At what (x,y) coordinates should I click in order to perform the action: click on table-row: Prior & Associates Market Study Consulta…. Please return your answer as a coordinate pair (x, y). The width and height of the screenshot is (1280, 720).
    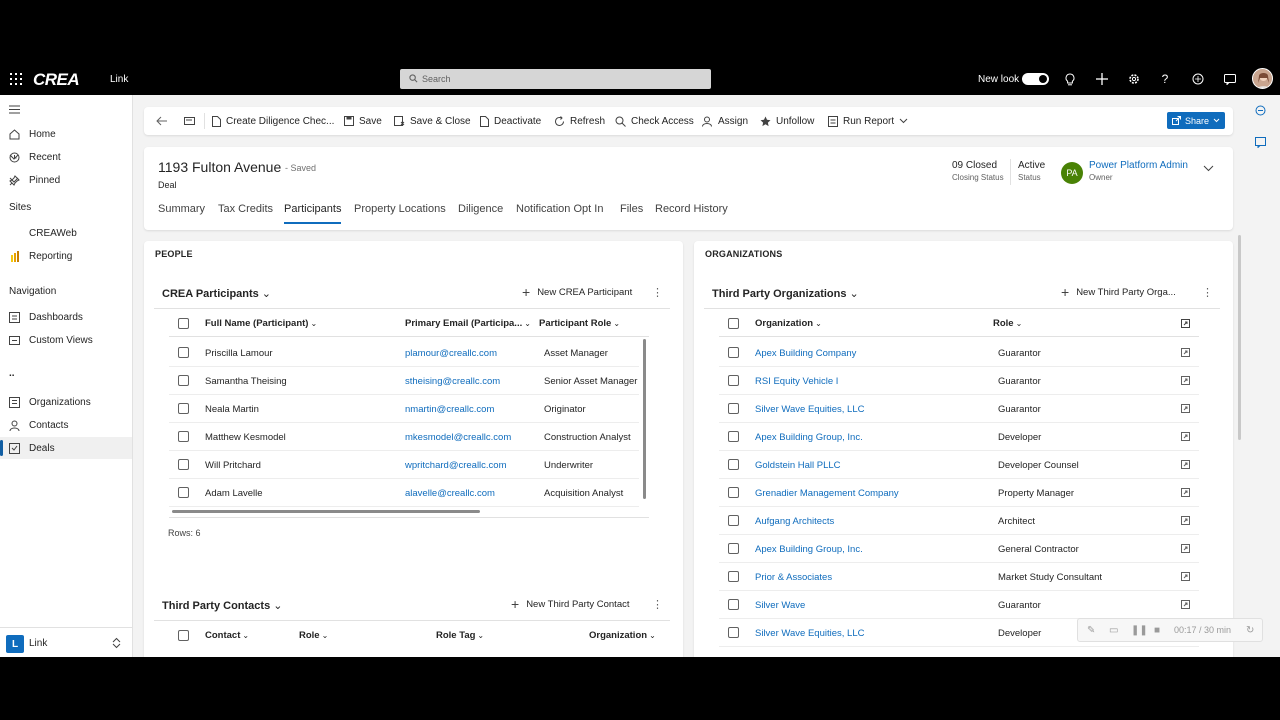
    Looking at the image, I should click on (959, 577).